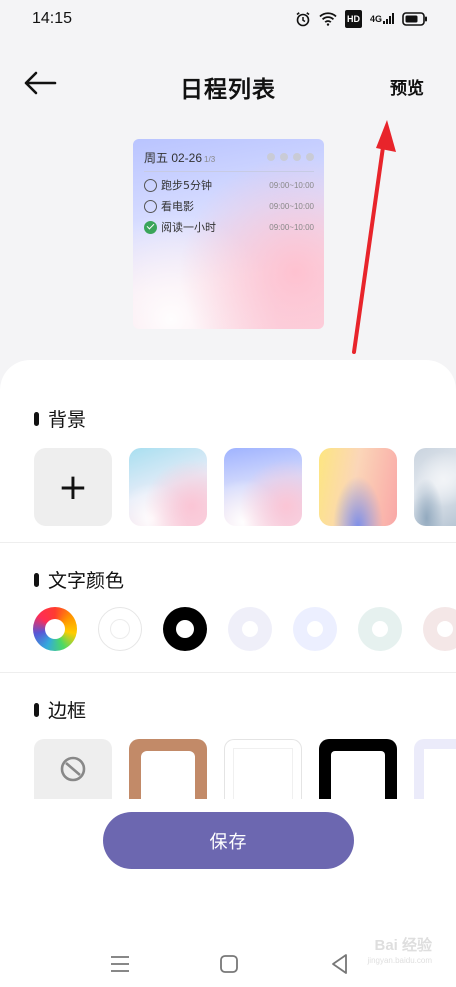  I want to click on widget-dots, so click(290, 157).